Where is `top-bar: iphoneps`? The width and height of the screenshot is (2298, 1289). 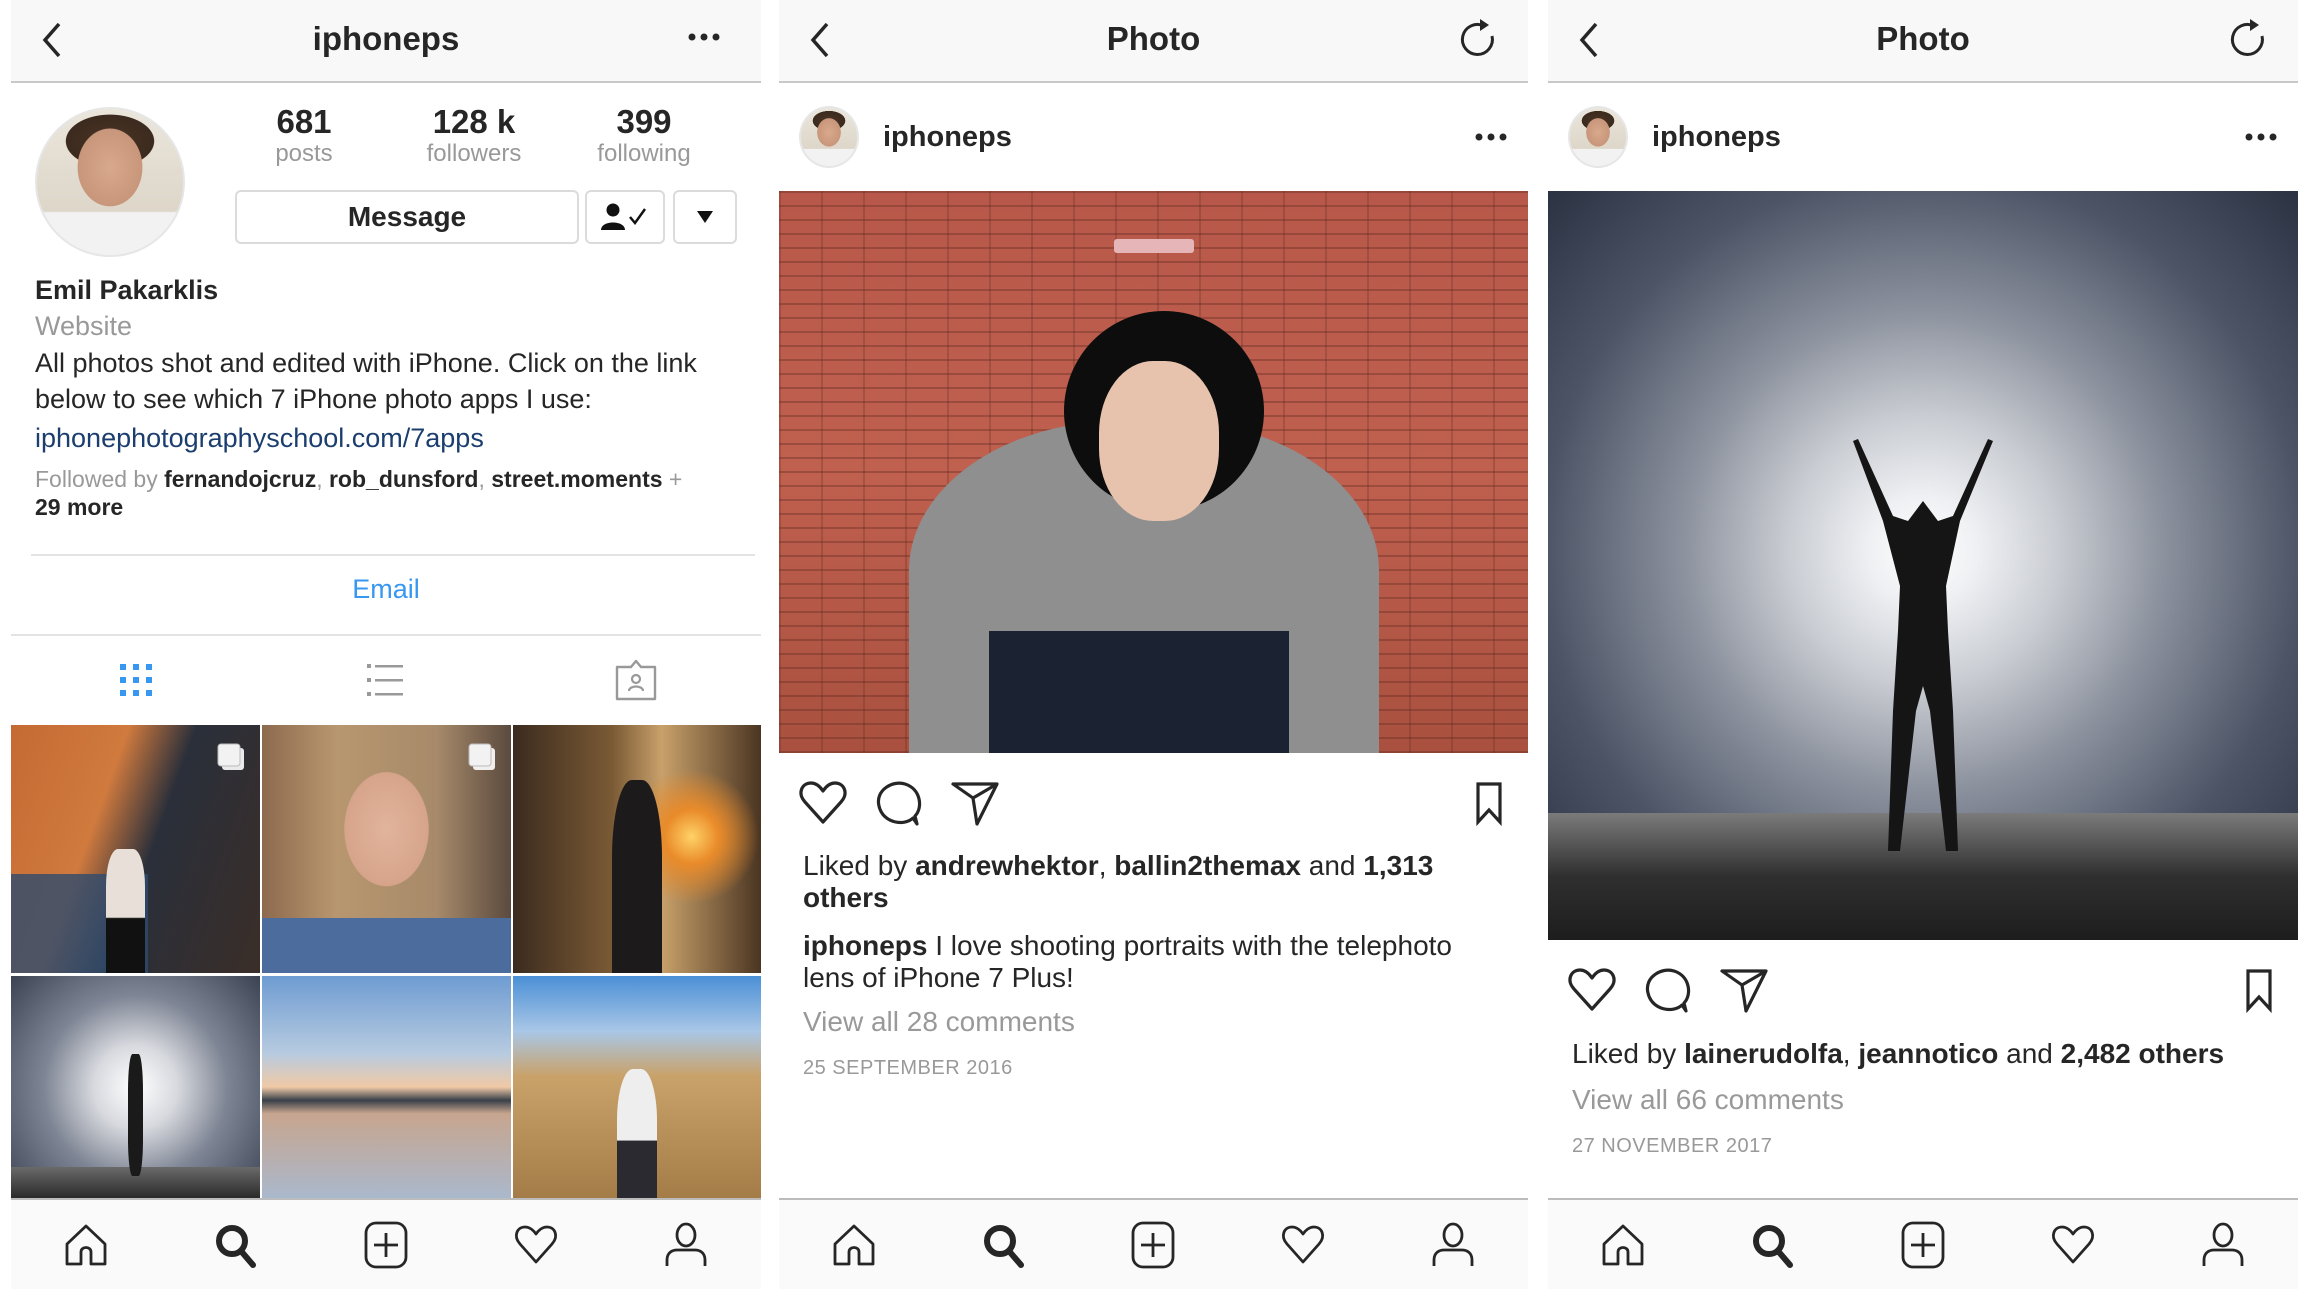
top-bar: iphoneps is located at coordinates (386, 41).